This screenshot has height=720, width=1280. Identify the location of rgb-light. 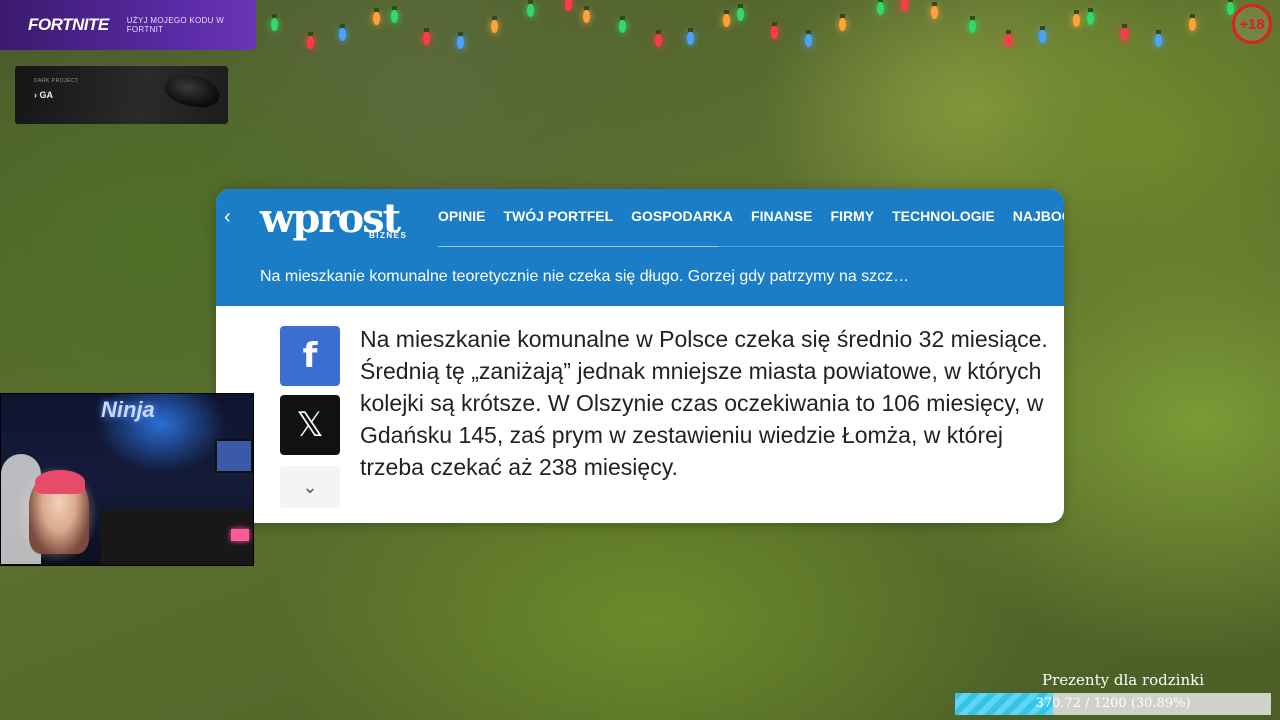
(240, 535).